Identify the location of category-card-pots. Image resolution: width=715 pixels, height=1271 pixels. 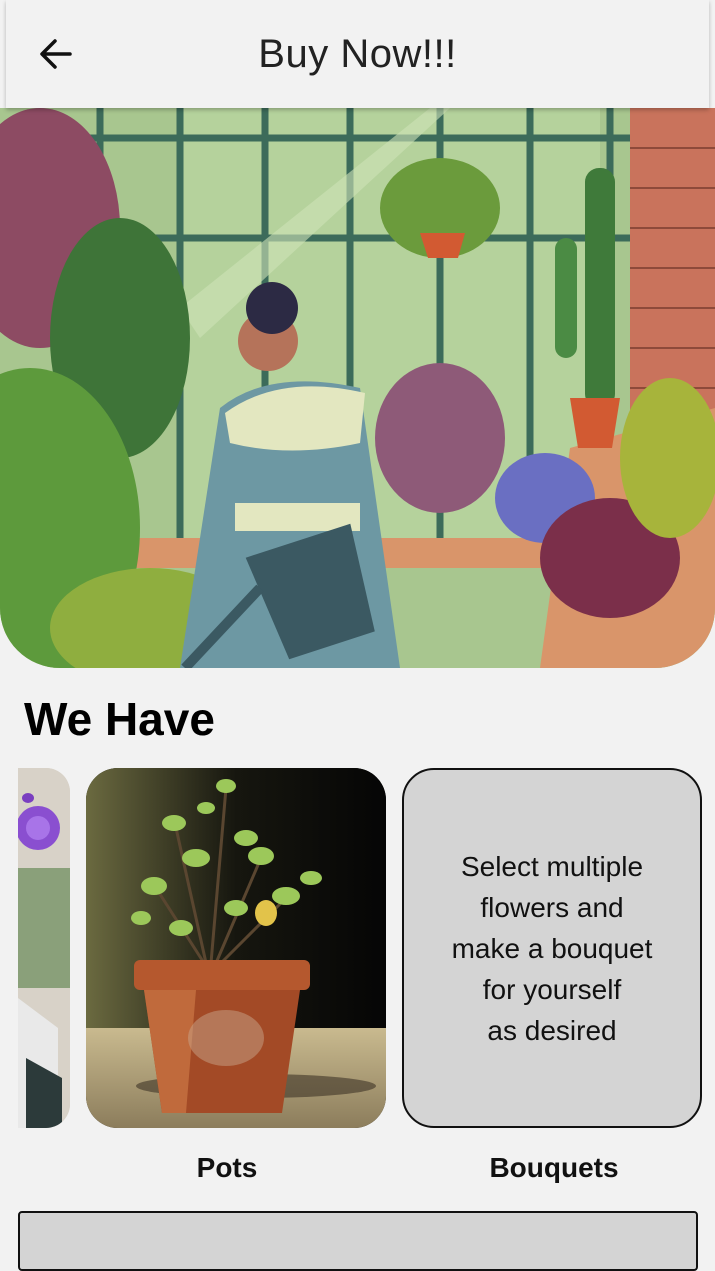
(236, 948).